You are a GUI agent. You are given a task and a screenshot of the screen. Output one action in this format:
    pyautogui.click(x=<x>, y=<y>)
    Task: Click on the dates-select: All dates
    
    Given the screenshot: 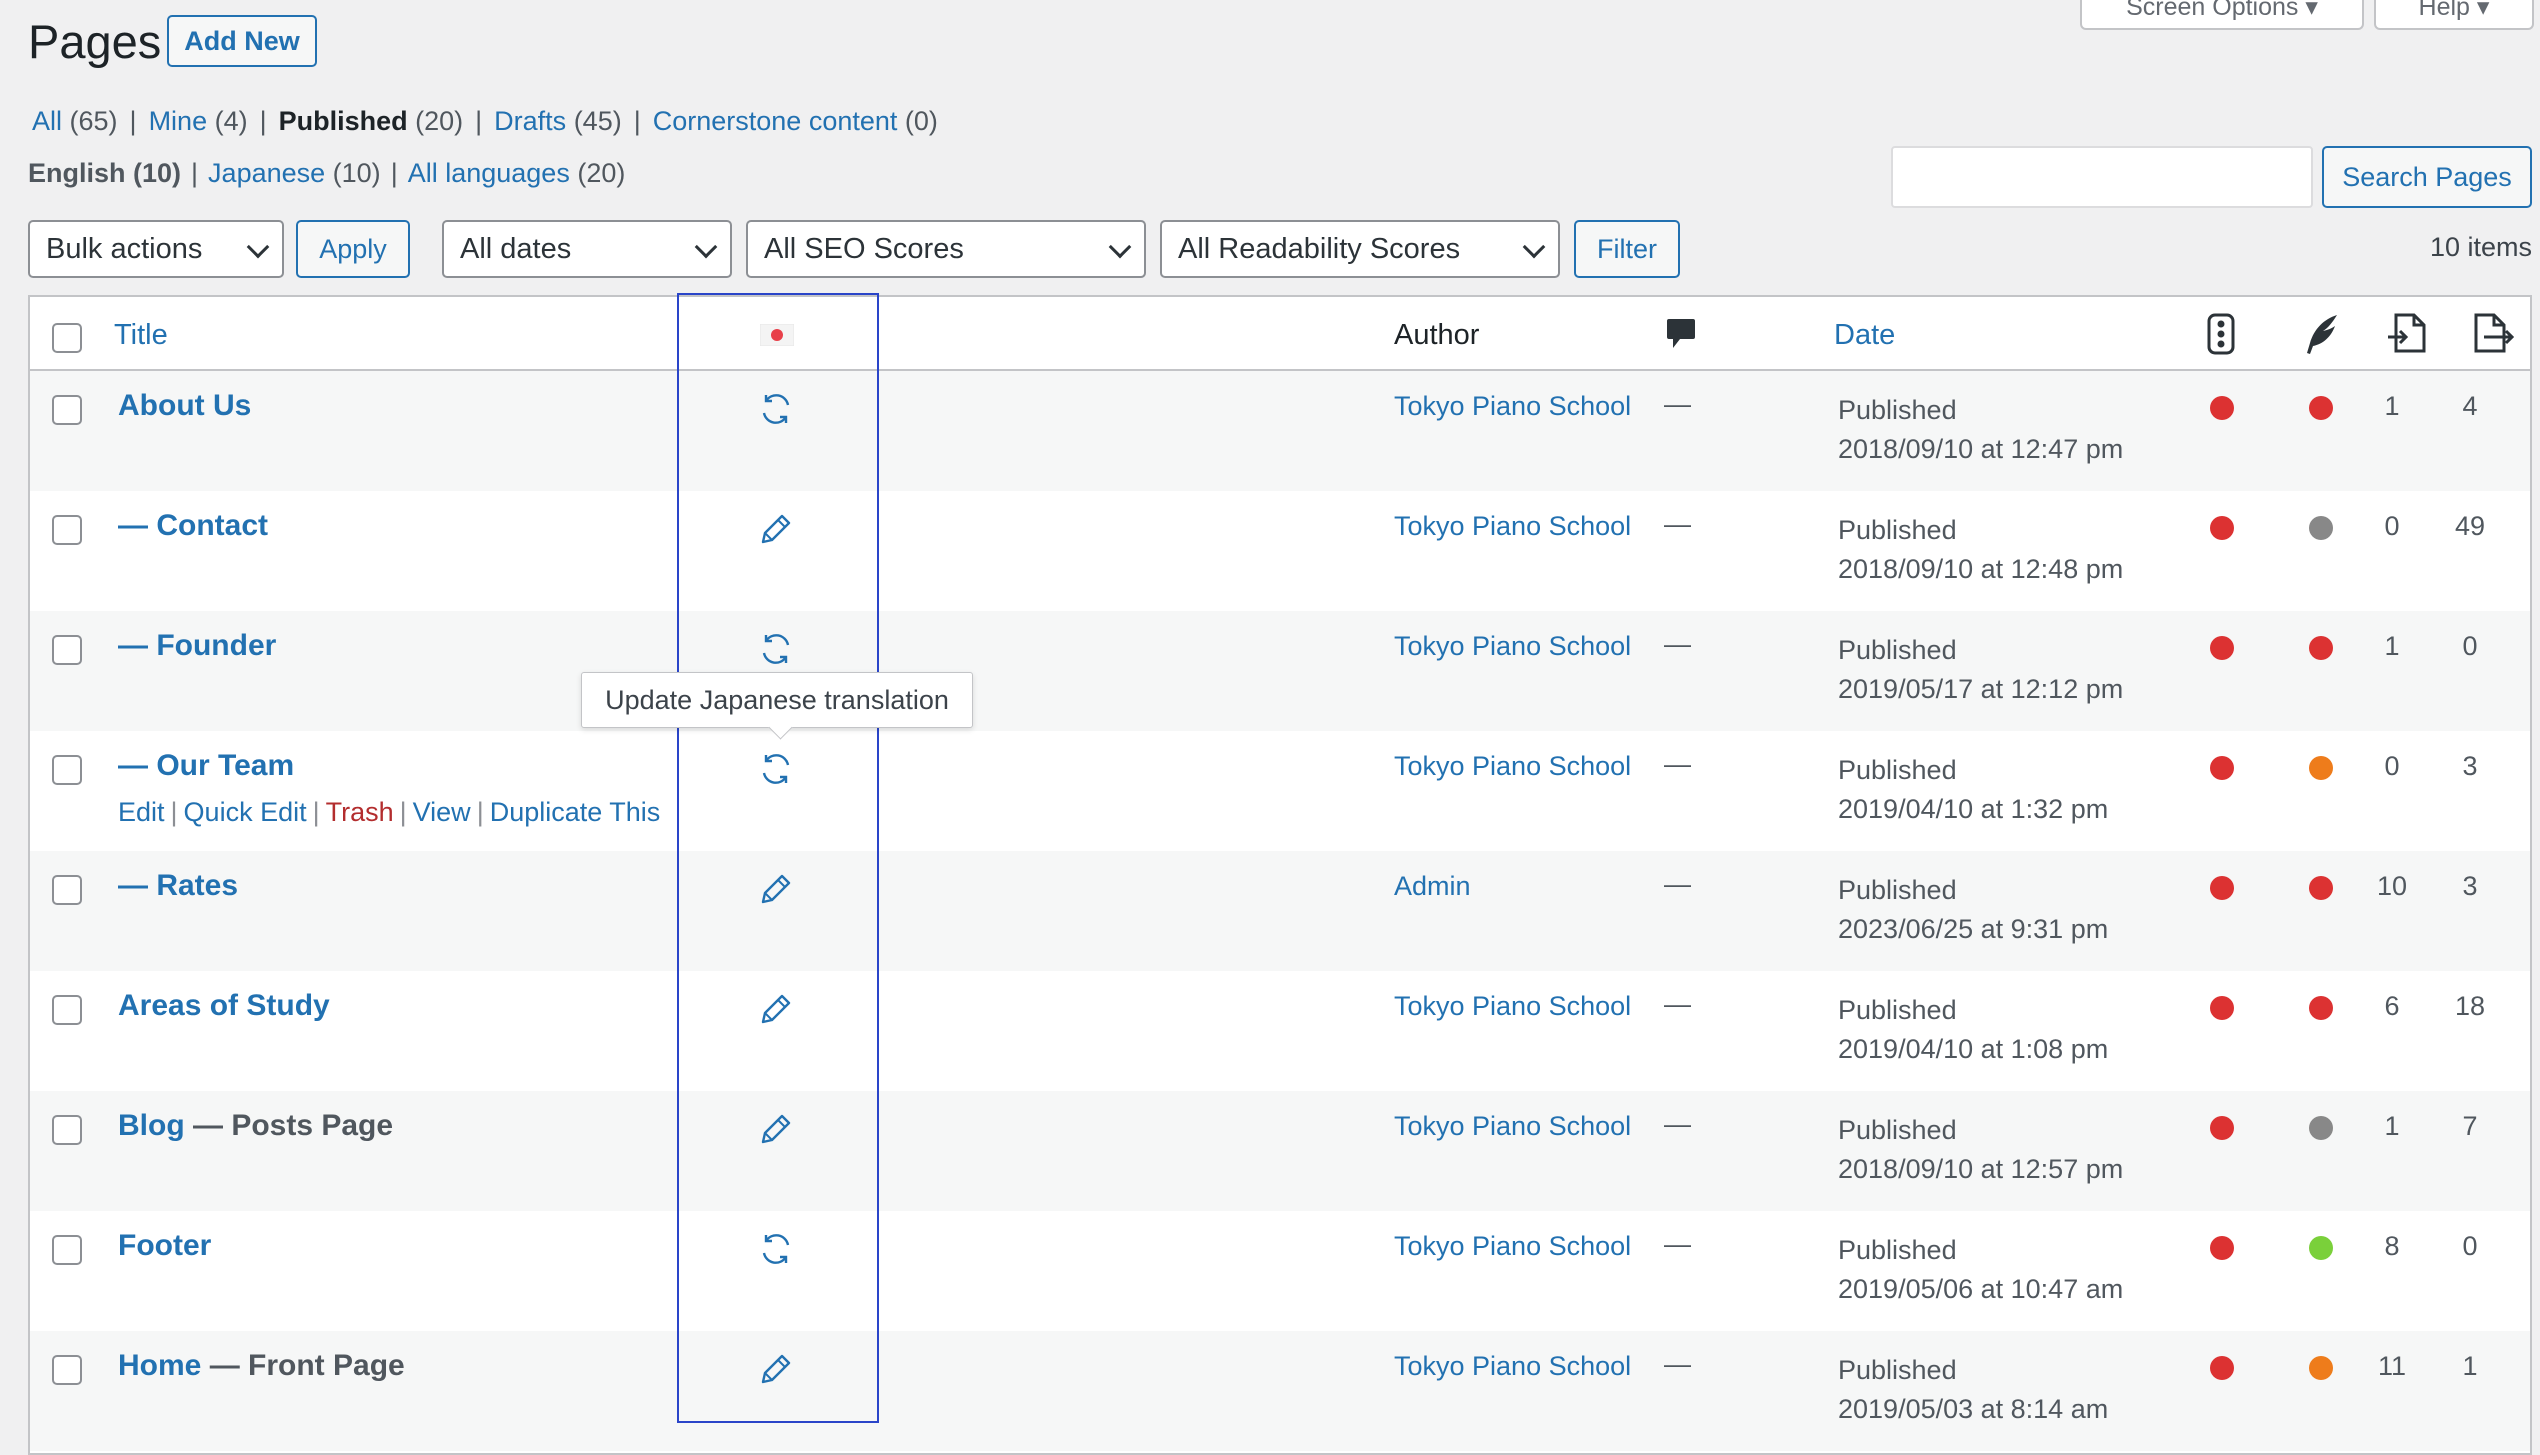 What is the action you would take?
    pyautogui.click(x=587, y=249)
    